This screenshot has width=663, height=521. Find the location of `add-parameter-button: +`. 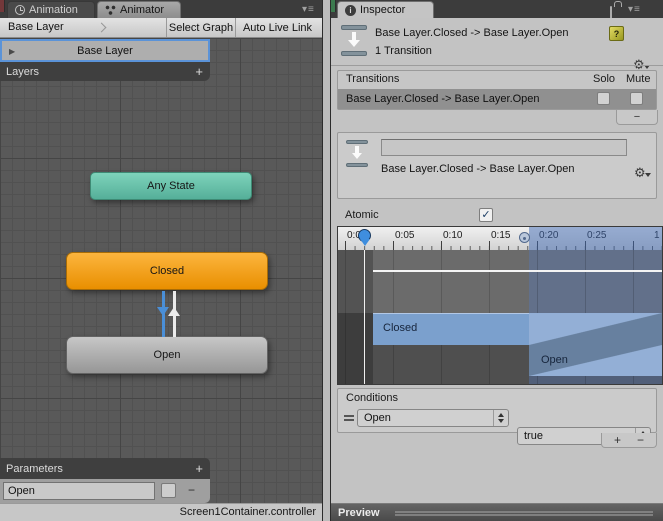

add-parameter-button: + is located at coordinates (199, 468).